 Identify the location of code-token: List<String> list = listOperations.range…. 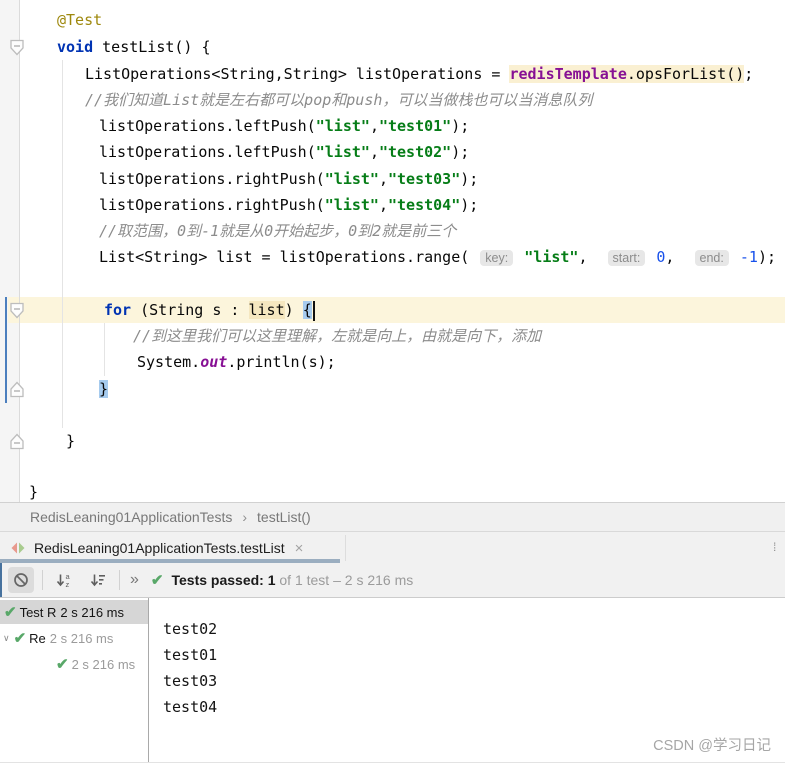
(288, 257).